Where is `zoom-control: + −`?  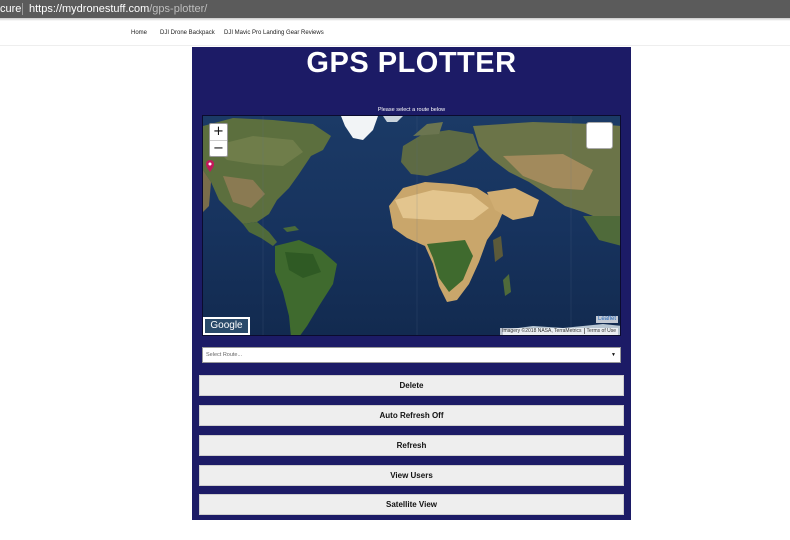 zoom-control: + − is located at coordinates (218, 140).